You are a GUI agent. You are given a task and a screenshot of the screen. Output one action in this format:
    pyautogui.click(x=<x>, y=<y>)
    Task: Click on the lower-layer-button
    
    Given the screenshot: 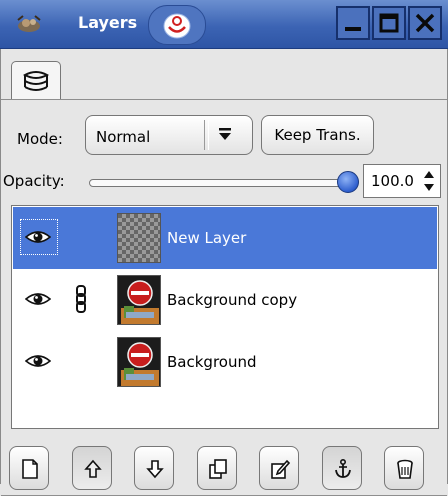 What is the action you would take?
    pyautogui.click(x=154, y=468)
    